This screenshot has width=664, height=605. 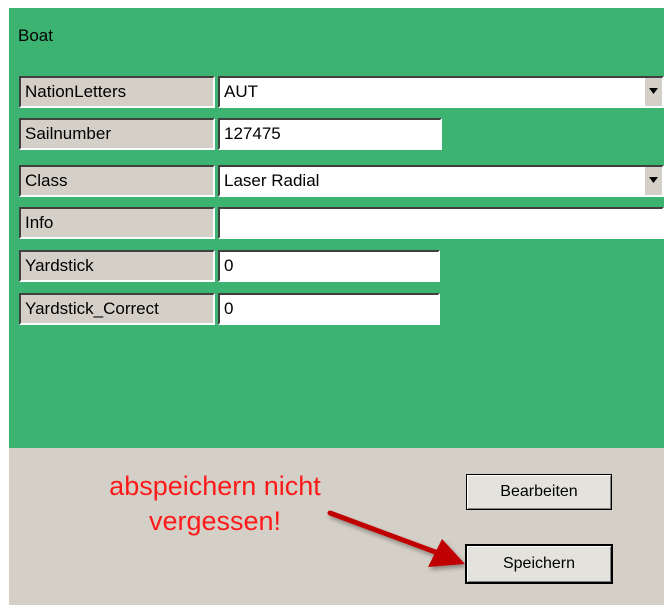 What do you see at coordinates (329, 309) in the screenshot?
I see `yardstick-correct-input: 0` at bounding box center [329, 309].